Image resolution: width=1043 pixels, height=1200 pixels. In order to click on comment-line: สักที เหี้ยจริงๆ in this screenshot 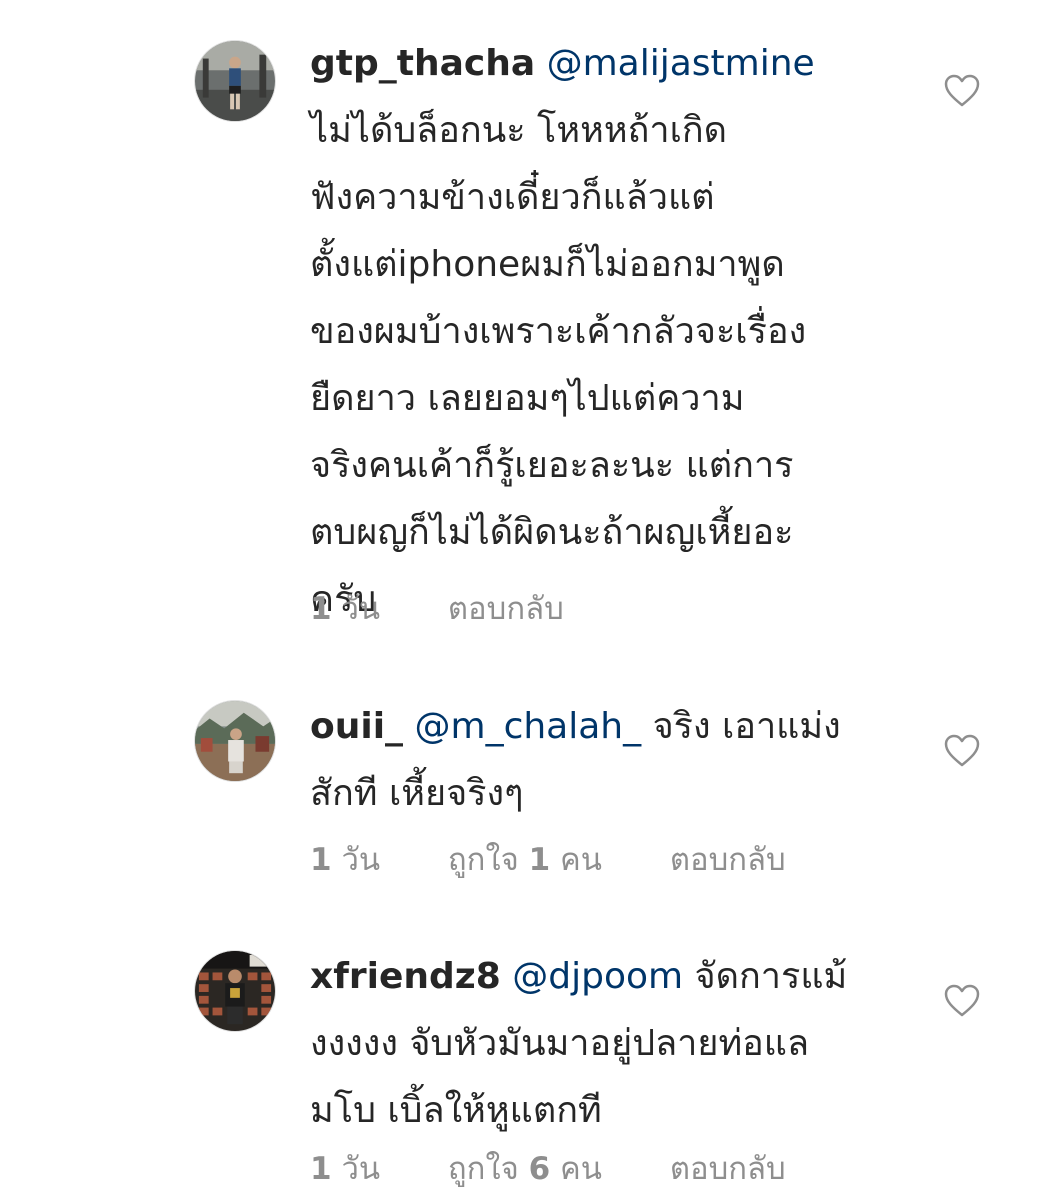, I will do `click(417, 793)`.